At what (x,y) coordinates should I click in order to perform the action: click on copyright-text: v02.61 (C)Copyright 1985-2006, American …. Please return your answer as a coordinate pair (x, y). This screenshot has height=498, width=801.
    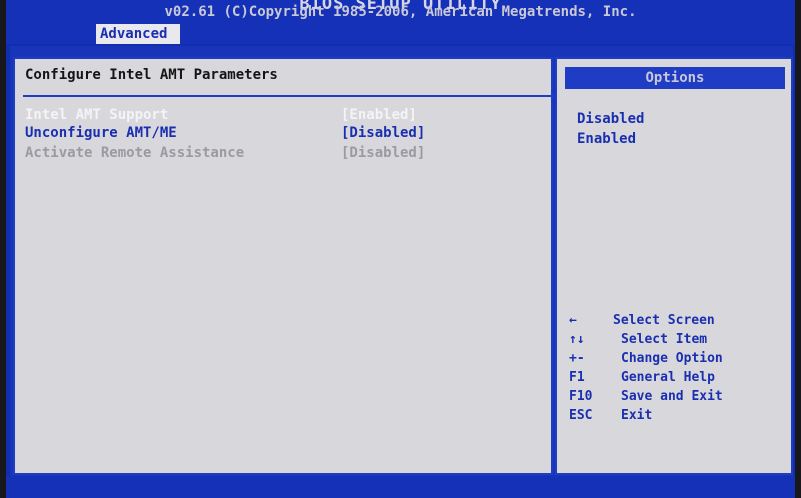
    Looking at the image, I should click on (400, 12).